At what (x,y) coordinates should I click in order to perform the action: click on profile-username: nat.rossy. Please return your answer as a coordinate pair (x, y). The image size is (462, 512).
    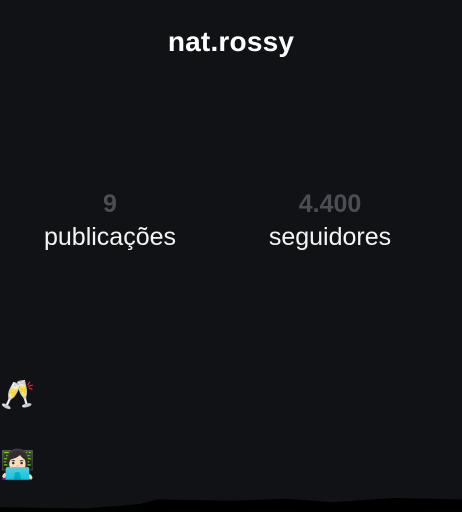
    Looking at the image, I should click on (231, 41).